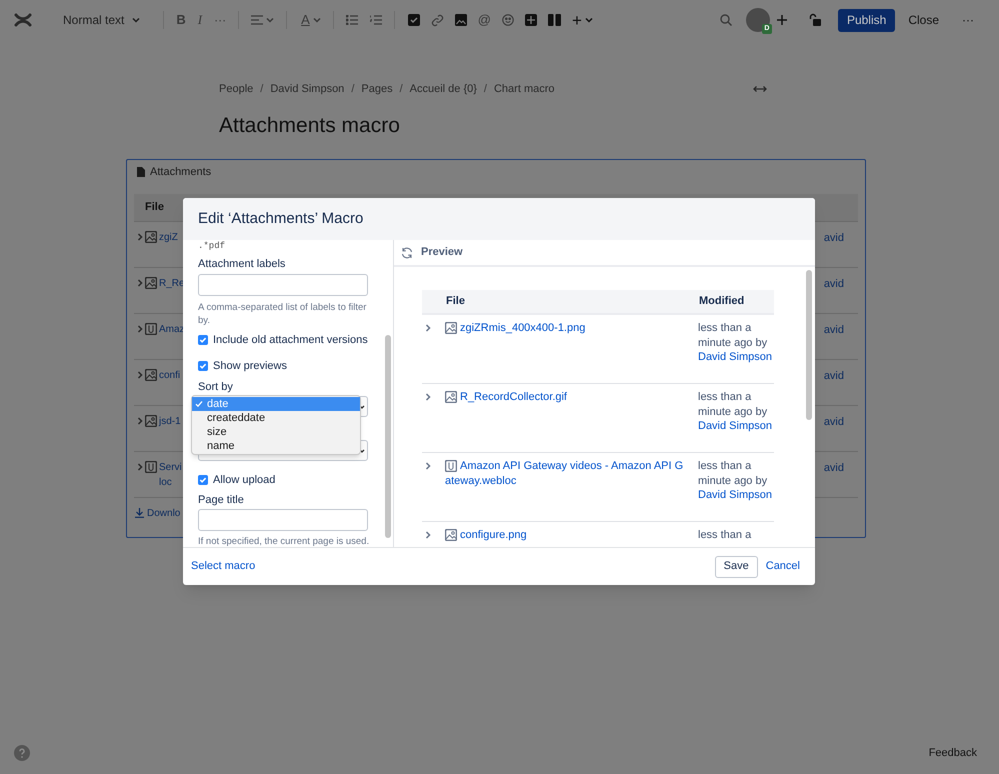 The image size is (999, 774). Describe the element at coordinates (376, 20) in the screenshot. I see `numbered-list-icon` at that location.